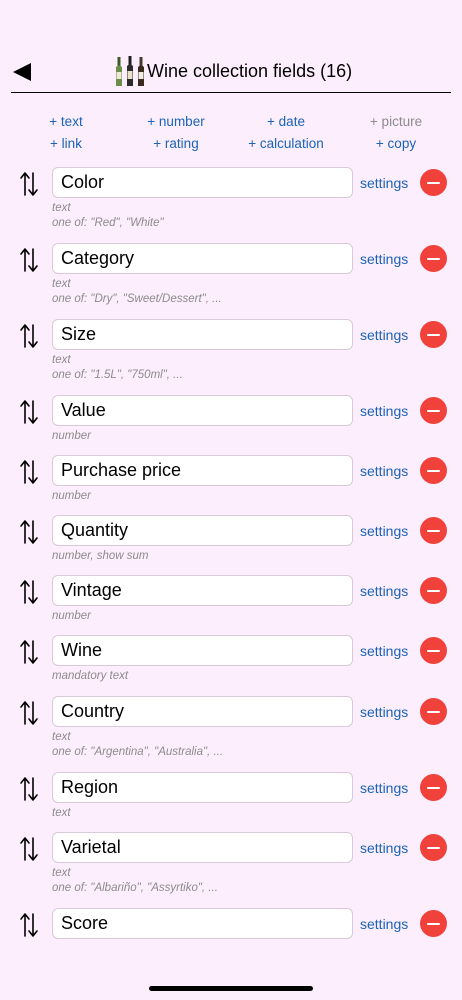 This screenshot has height=1000, width=462. What do you see at coordinates (108, 223) in the screenshot?
I see `field-options-label: one of: "Red", "White"` at bounding box center [108, 223].